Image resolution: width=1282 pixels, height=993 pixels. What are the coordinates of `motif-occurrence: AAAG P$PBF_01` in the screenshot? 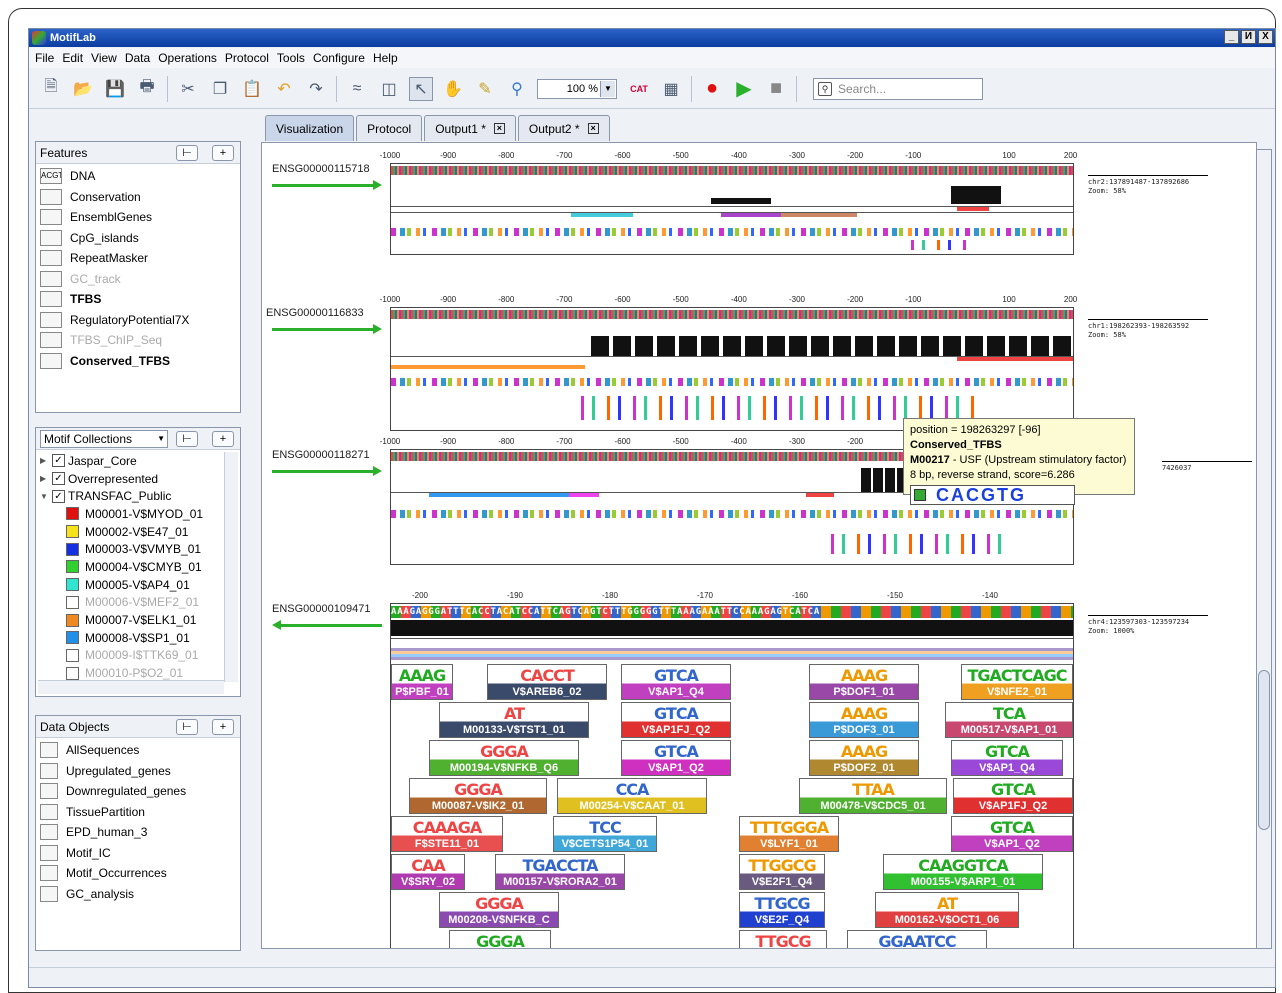 It's located at (422, 682).